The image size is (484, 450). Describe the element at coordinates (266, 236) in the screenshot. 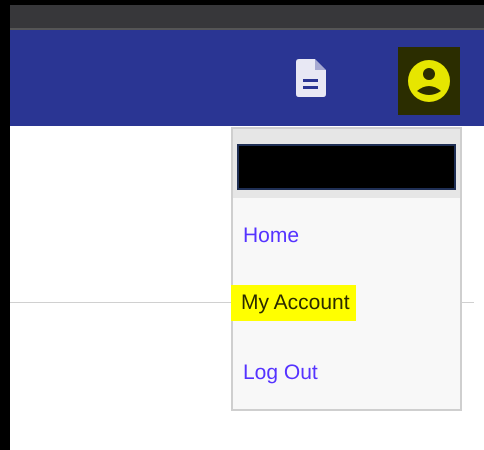

I see `menu-link: Home` at that location.